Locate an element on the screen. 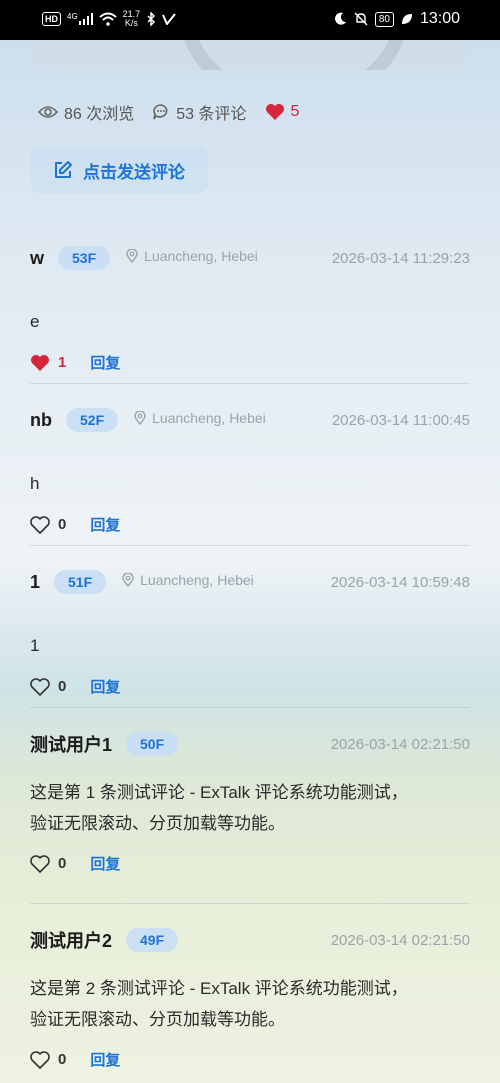 Image resolution: width=500 pixels, height=1083 pixels. eye-icon is located at coordinates (48, 112).